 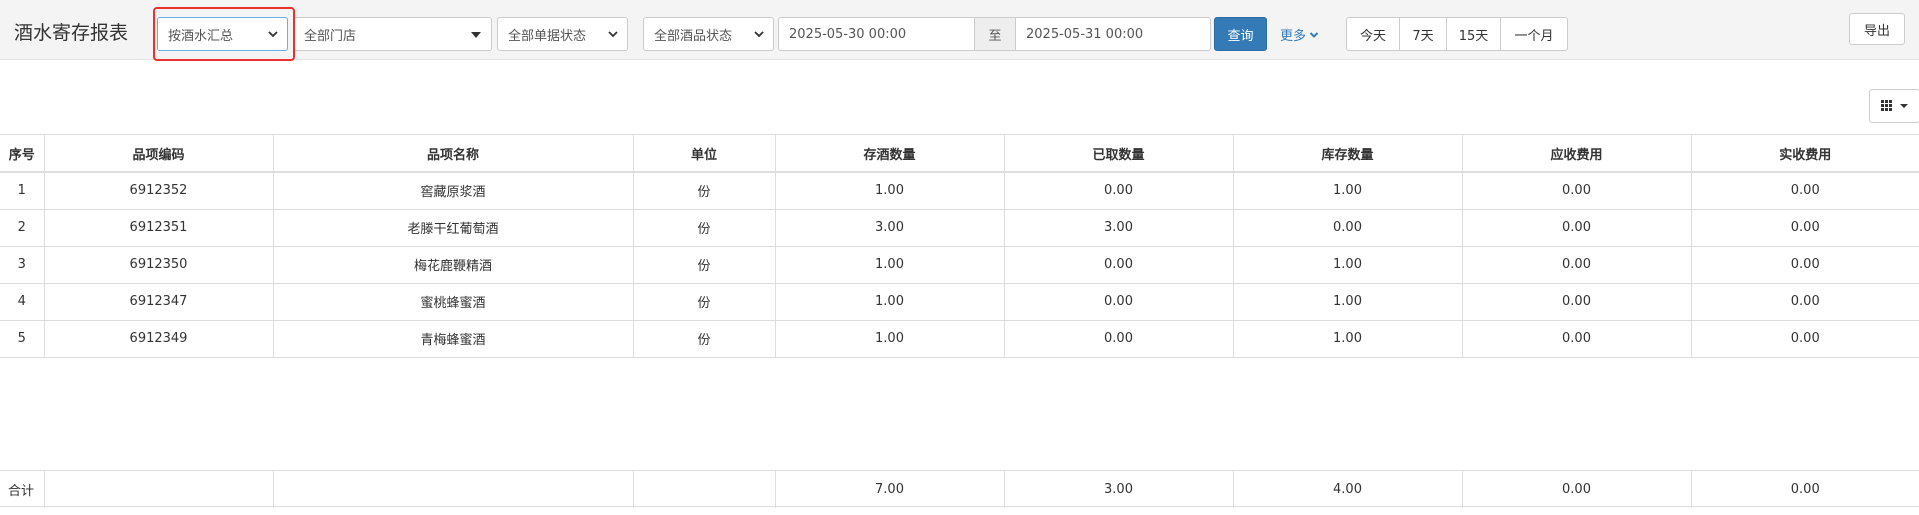 What do you see at coordinates (890, 489) in the screenshot?
I see `totals-cell: 7.00` at bounding box center [890, 489].